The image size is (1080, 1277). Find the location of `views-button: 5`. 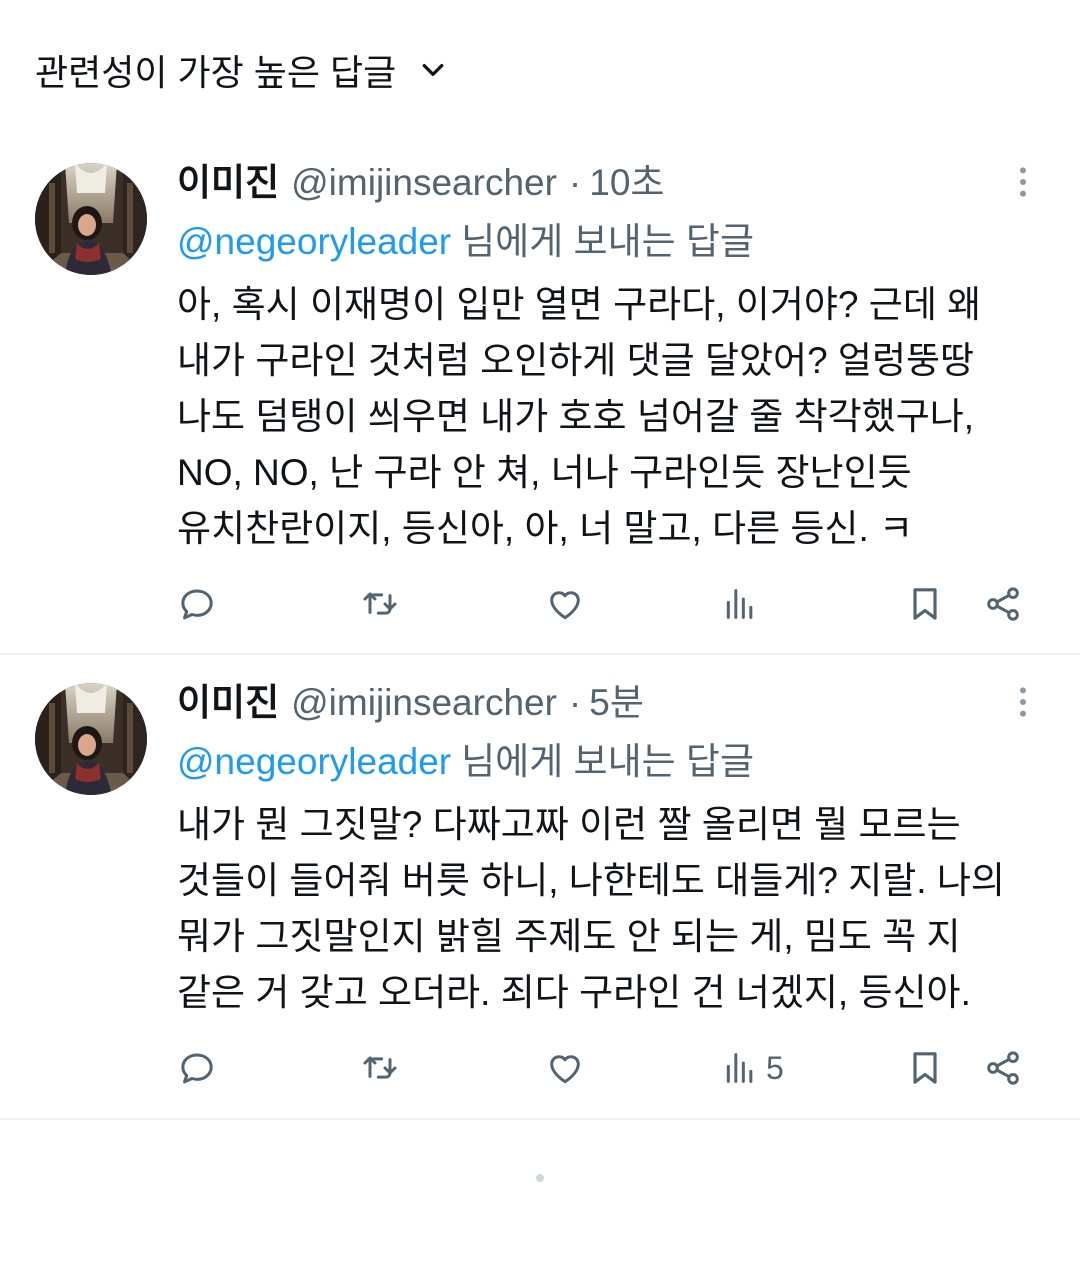

views-button: 5 is located at coordinates (752, 1068).